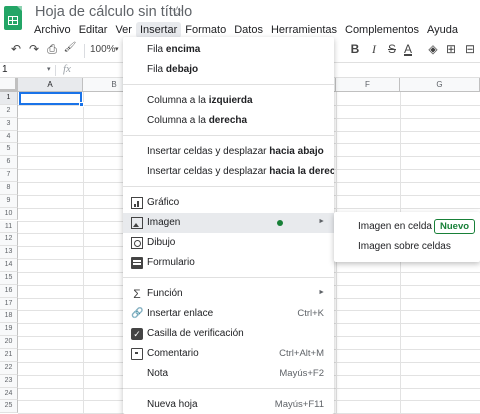  I want to click on submenu-image-in-cell: Imagen en celda Nuevo, so click(407, 227).